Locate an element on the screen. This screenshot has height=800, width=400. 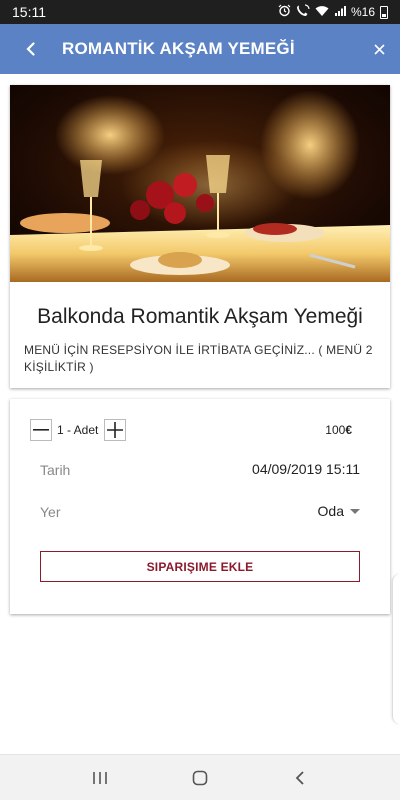
chevron-left-icon is located at coordinates (30, 49).